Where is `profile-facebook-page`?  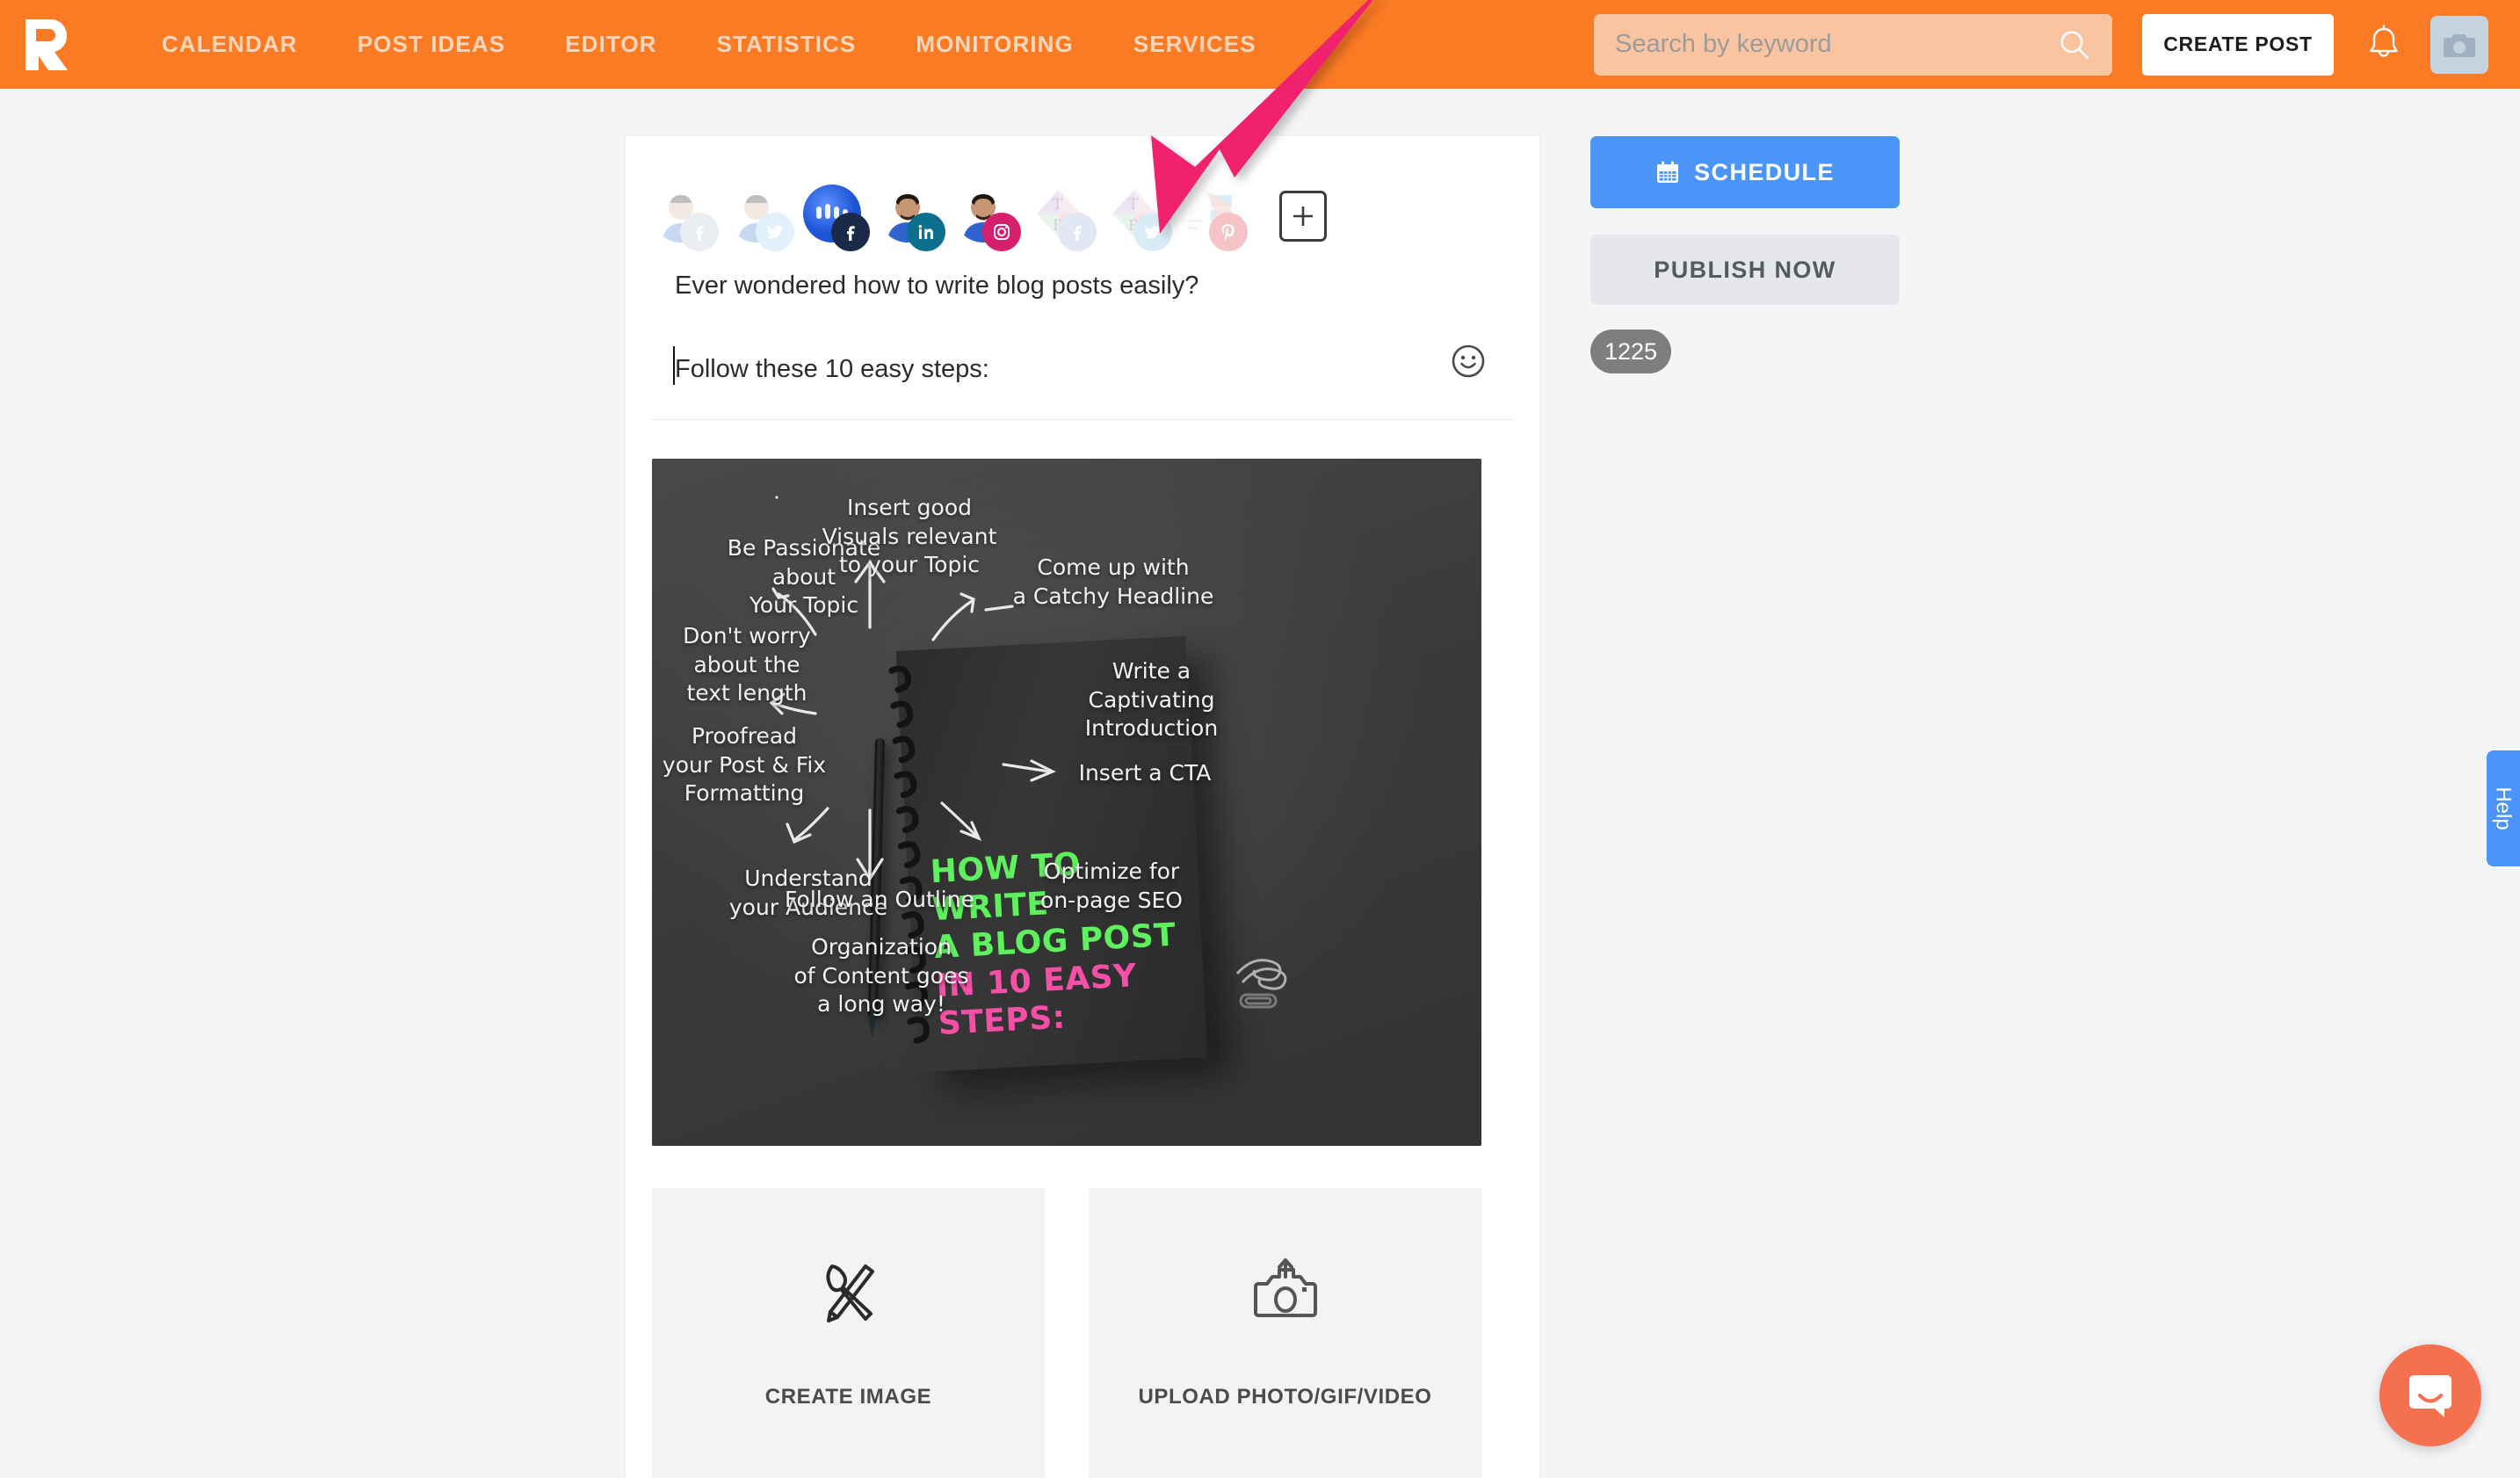 profile-facebook-page is located at coordinates (836, 218).